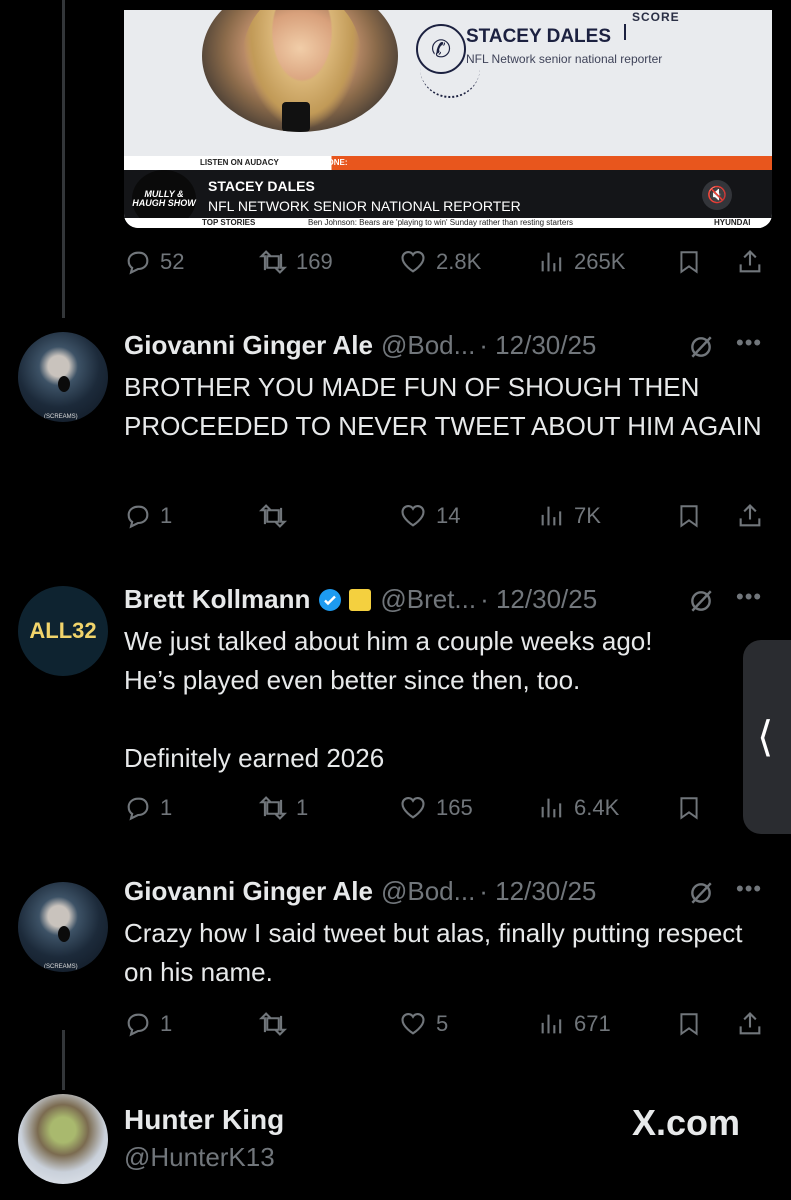 The image size is (791, 1200). I want to click on side-panel-tab: ⟨, so click(767, 737).